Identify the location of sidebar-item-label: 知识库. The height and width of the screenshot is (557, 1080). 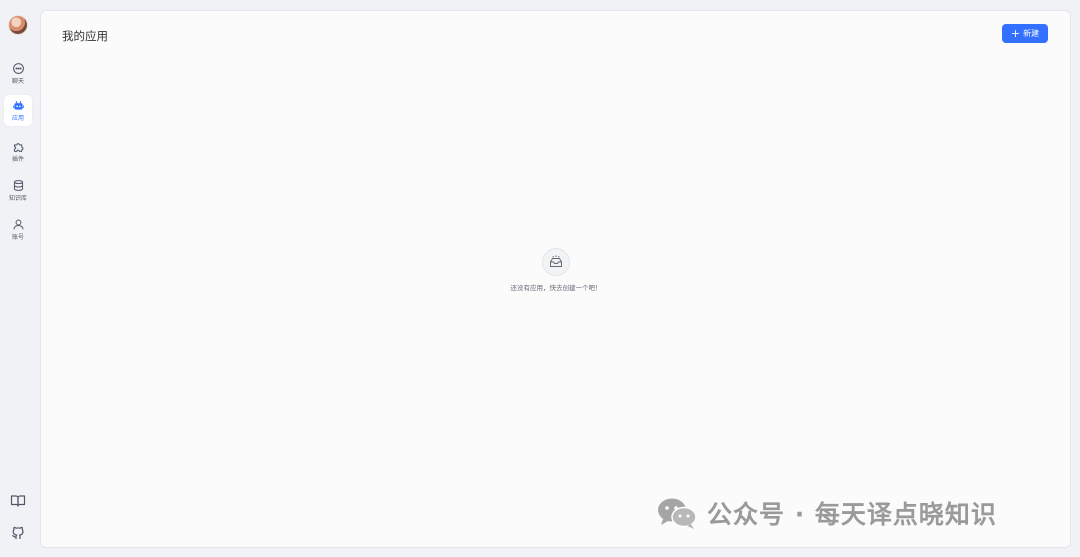
(17, 198).